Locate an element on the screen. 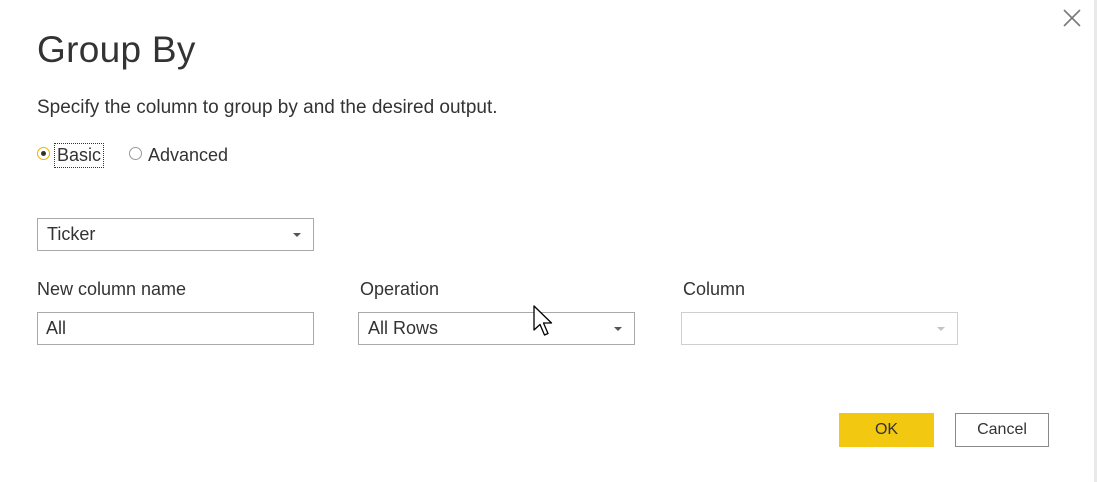 Image resolution: width=1097 pixels, height=482 pixels. radio-unselected-icon is located at coordinates (135, 153).